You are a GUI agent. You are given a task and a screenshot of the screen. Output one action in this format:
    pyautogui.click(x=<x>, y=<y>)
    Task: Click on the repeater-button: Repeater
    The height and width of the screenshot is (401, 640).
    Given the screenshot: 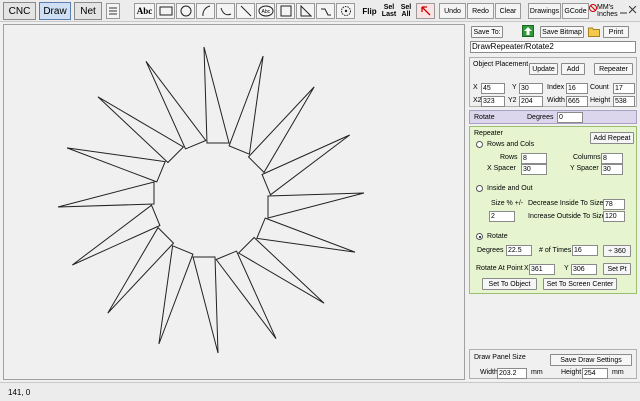 What is the action you would take?
    pyautogui.click(x=613, y=69)
    